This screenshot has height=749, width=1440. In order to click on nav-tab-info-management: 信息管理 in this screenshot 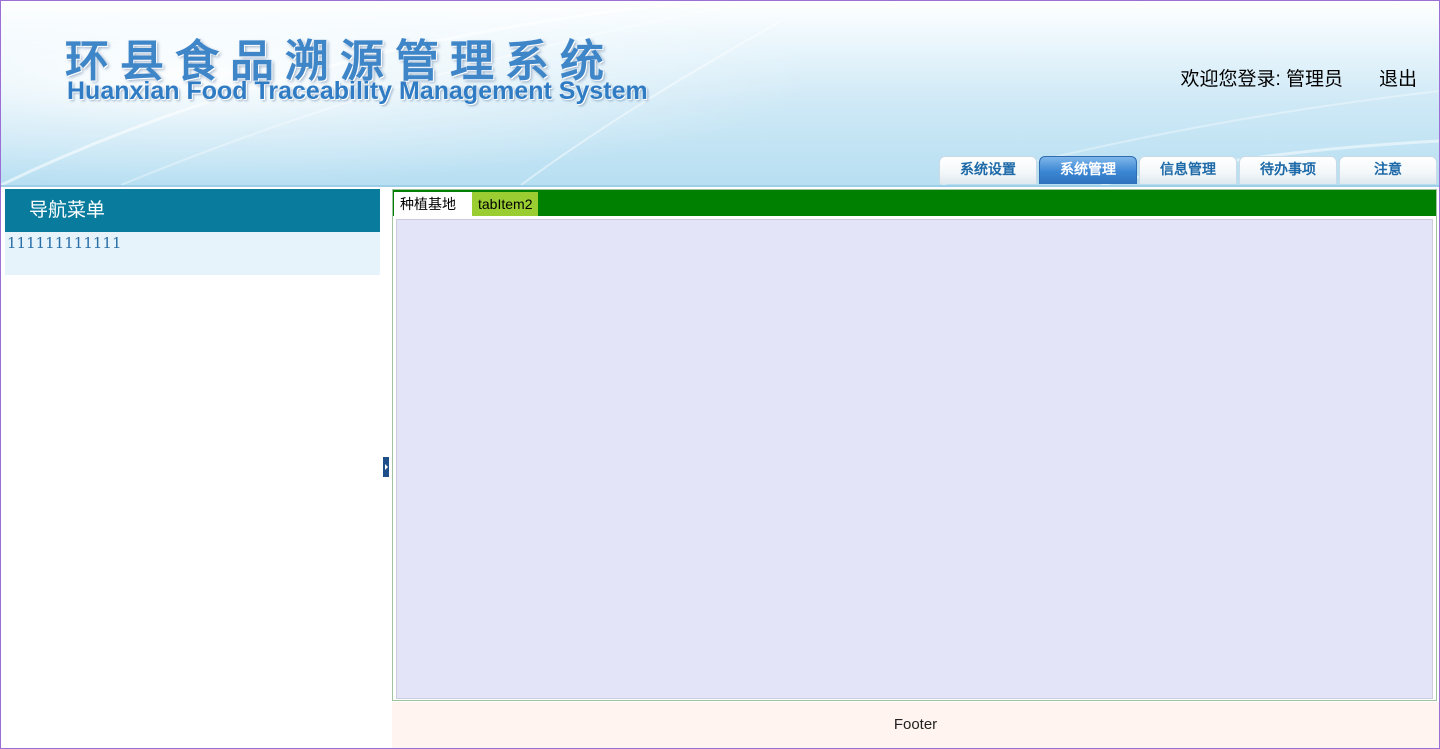, I will do `click(1188, 170)`.